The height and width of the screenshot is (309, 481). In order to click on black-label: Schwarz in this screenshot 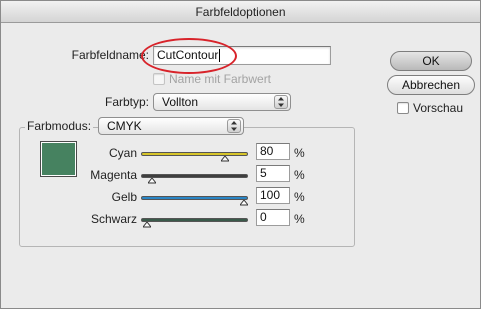, I will do `click(113, 219)`.